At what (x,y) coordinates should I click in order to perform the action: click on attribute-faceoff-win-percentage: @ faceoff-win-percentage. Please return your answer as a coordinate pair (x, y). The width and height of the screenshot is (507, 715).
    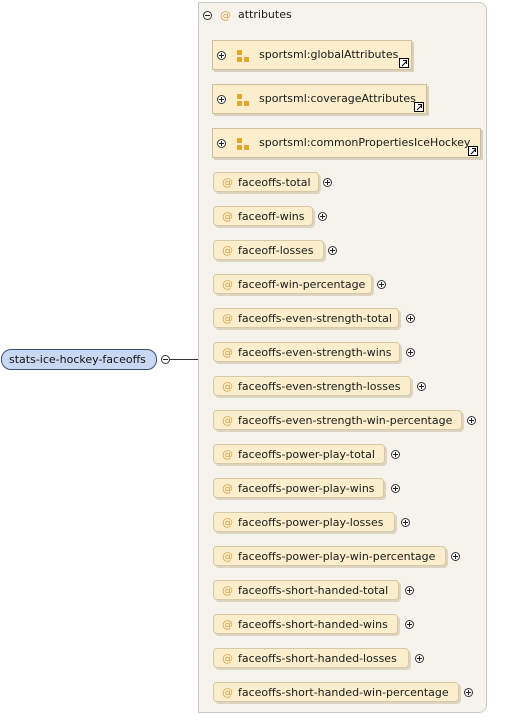
    Looking at the image, I should click on (292, 284).